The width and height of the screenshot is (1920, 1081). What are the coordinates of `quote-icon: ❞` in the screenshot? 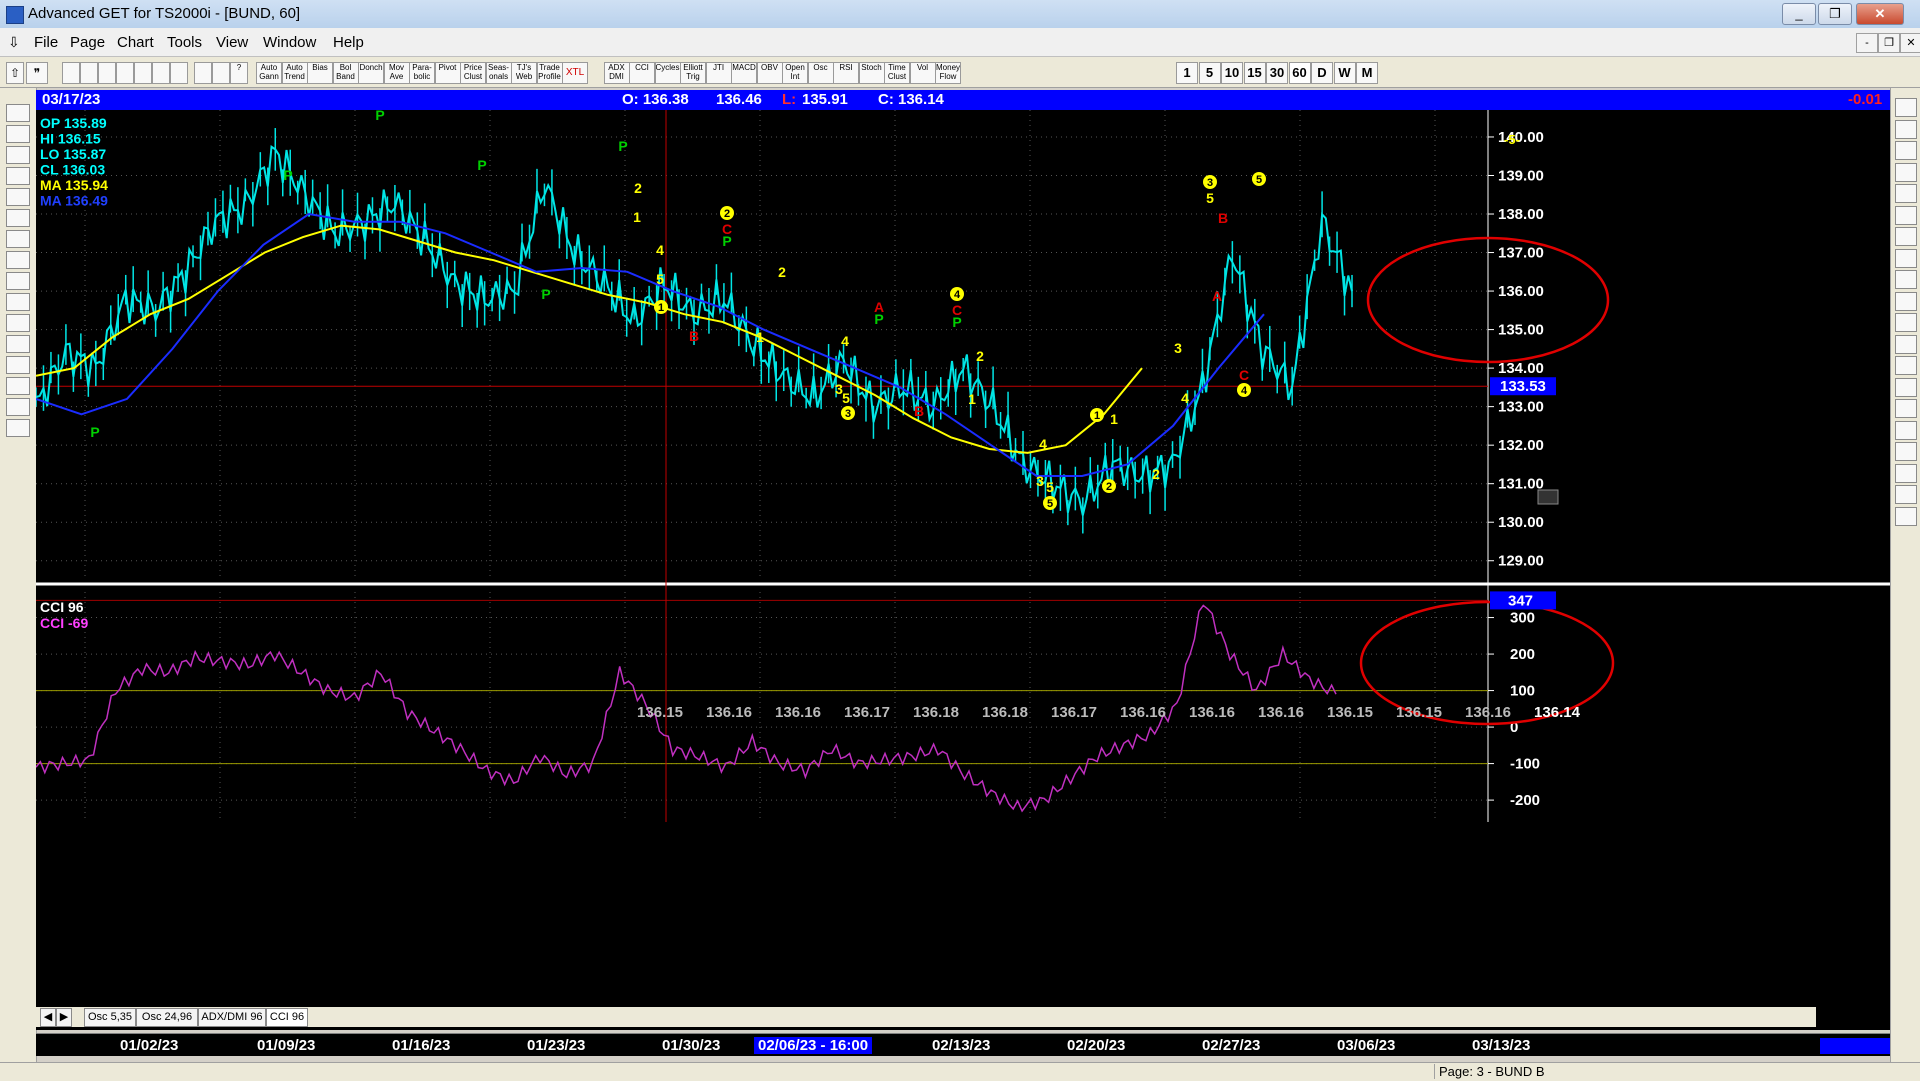 It's located at (37, 73).